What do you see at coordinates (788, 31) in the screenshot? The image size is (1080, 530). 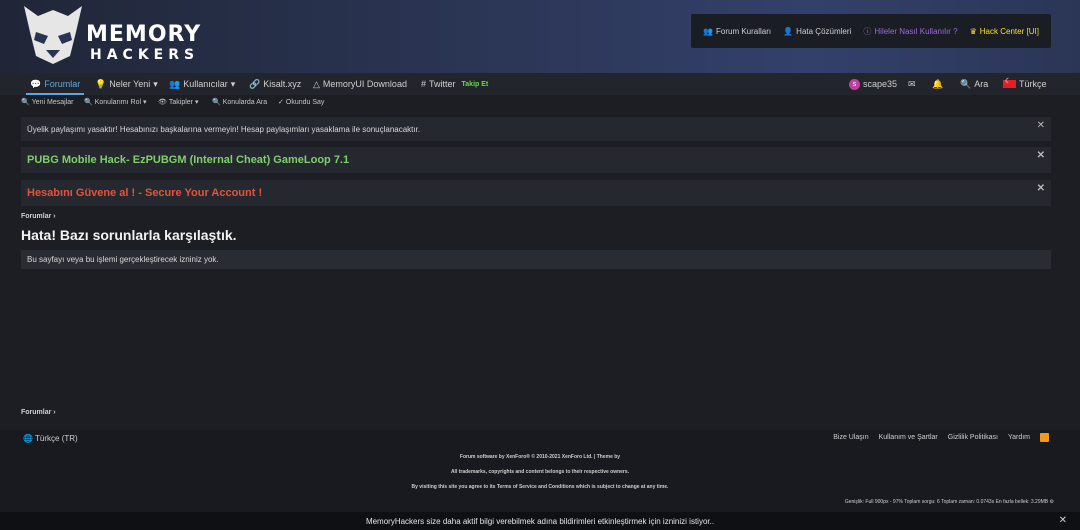 I see `user-icon: 👤` at bounding box center [788, 31].